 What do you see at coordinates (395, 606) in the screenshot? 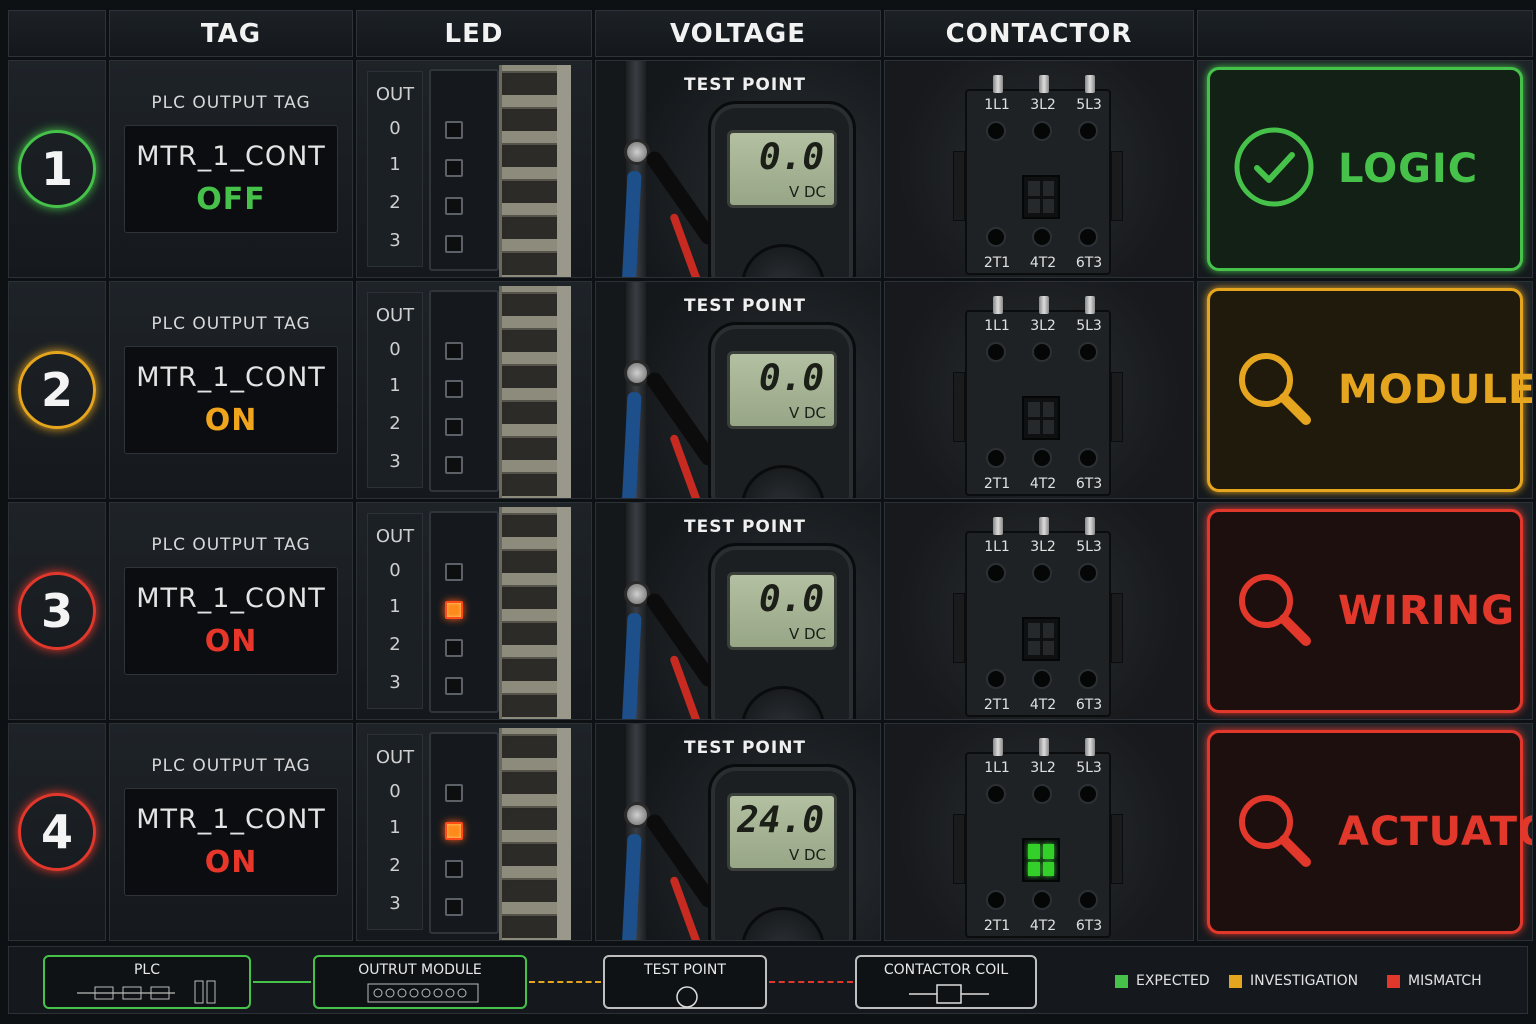
I see `out-number: 1` at bounding box center [395, 606].